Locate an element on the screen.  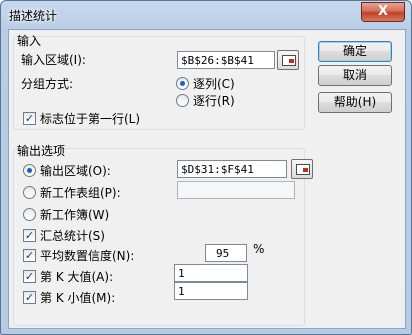
output-range-label: 输出区域(O): is located at coordinates (75, 170).